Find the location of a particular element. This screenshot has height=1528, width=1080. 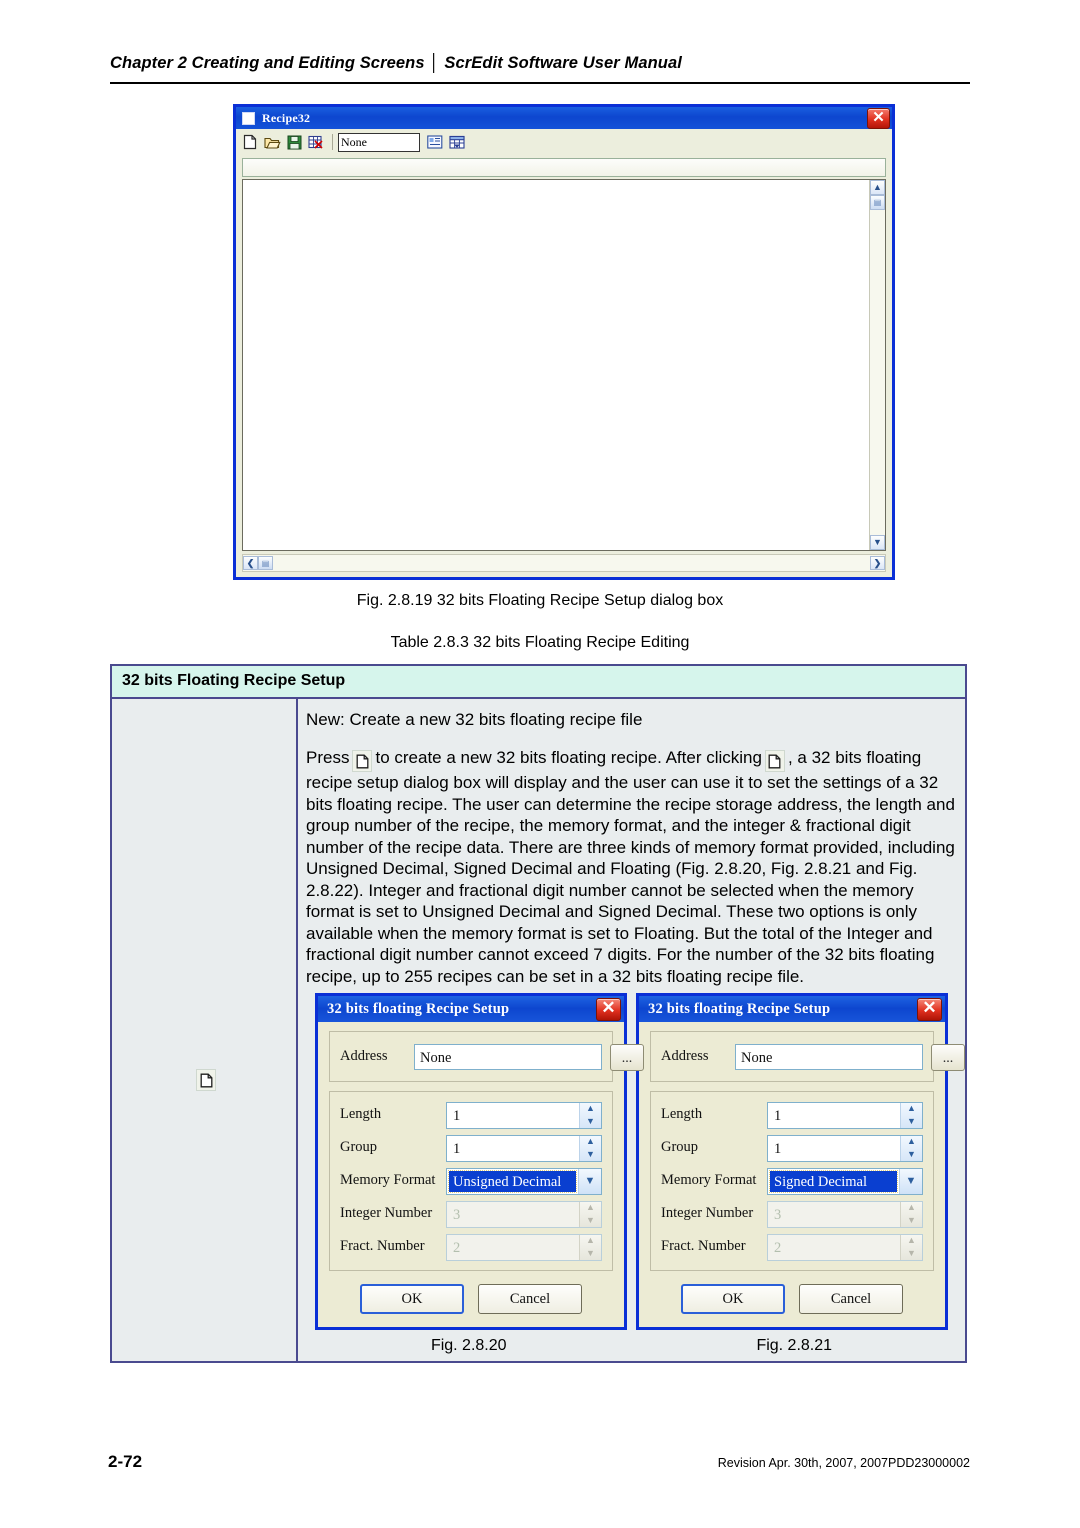

memory-format-row: Memory Format Signed Decimal ▼ is located at coordinates (792, 1180).